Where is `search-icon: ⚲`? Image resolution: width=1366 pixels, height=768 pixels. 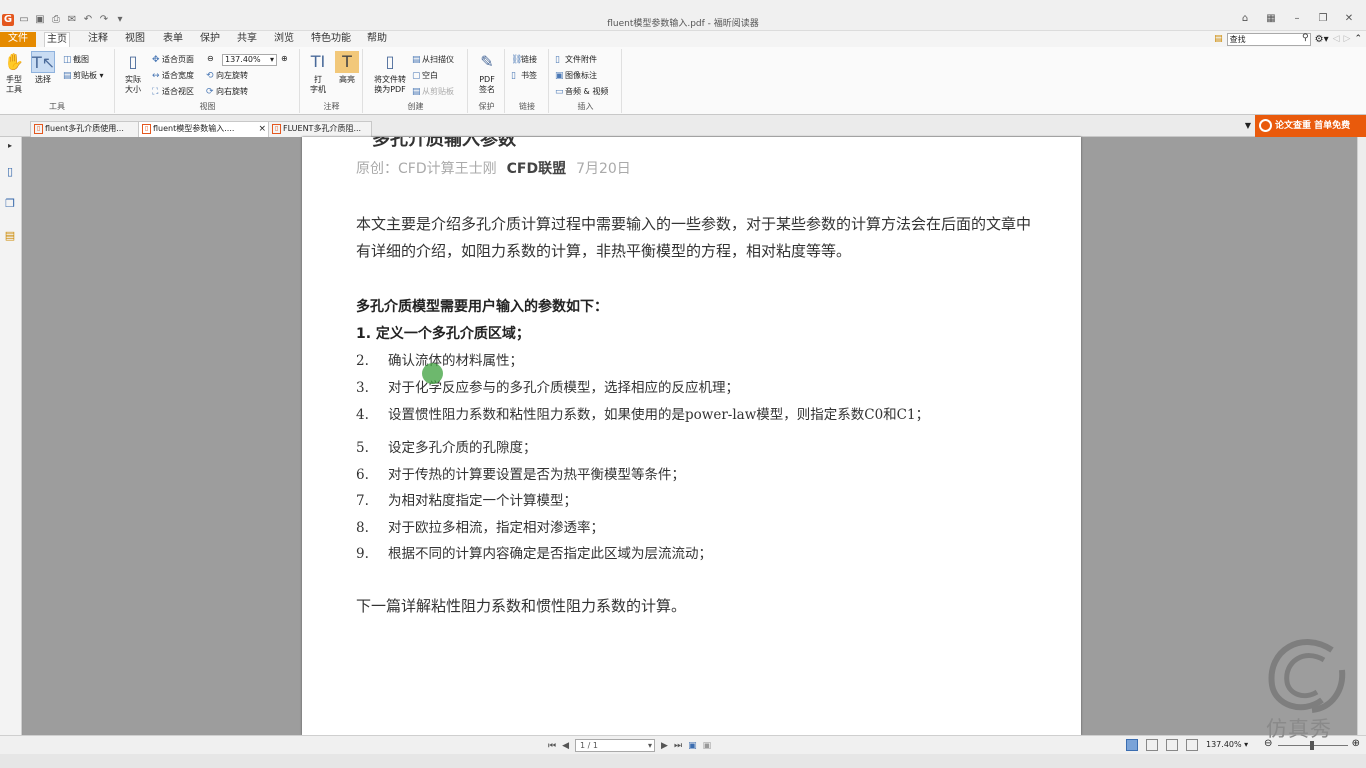 search-icon: ⚲ is located at coordinates (1305, 38).